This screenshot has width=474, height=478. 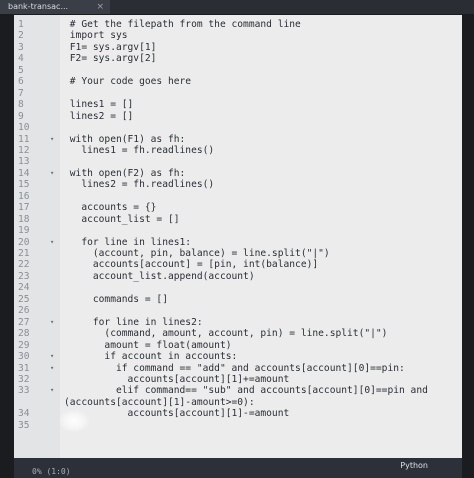 What do you see at coordinates (238, 47) in the screenshot?
I see `code-line: 3 F1= sys.argv[1]` at bounding box center [238, 47].